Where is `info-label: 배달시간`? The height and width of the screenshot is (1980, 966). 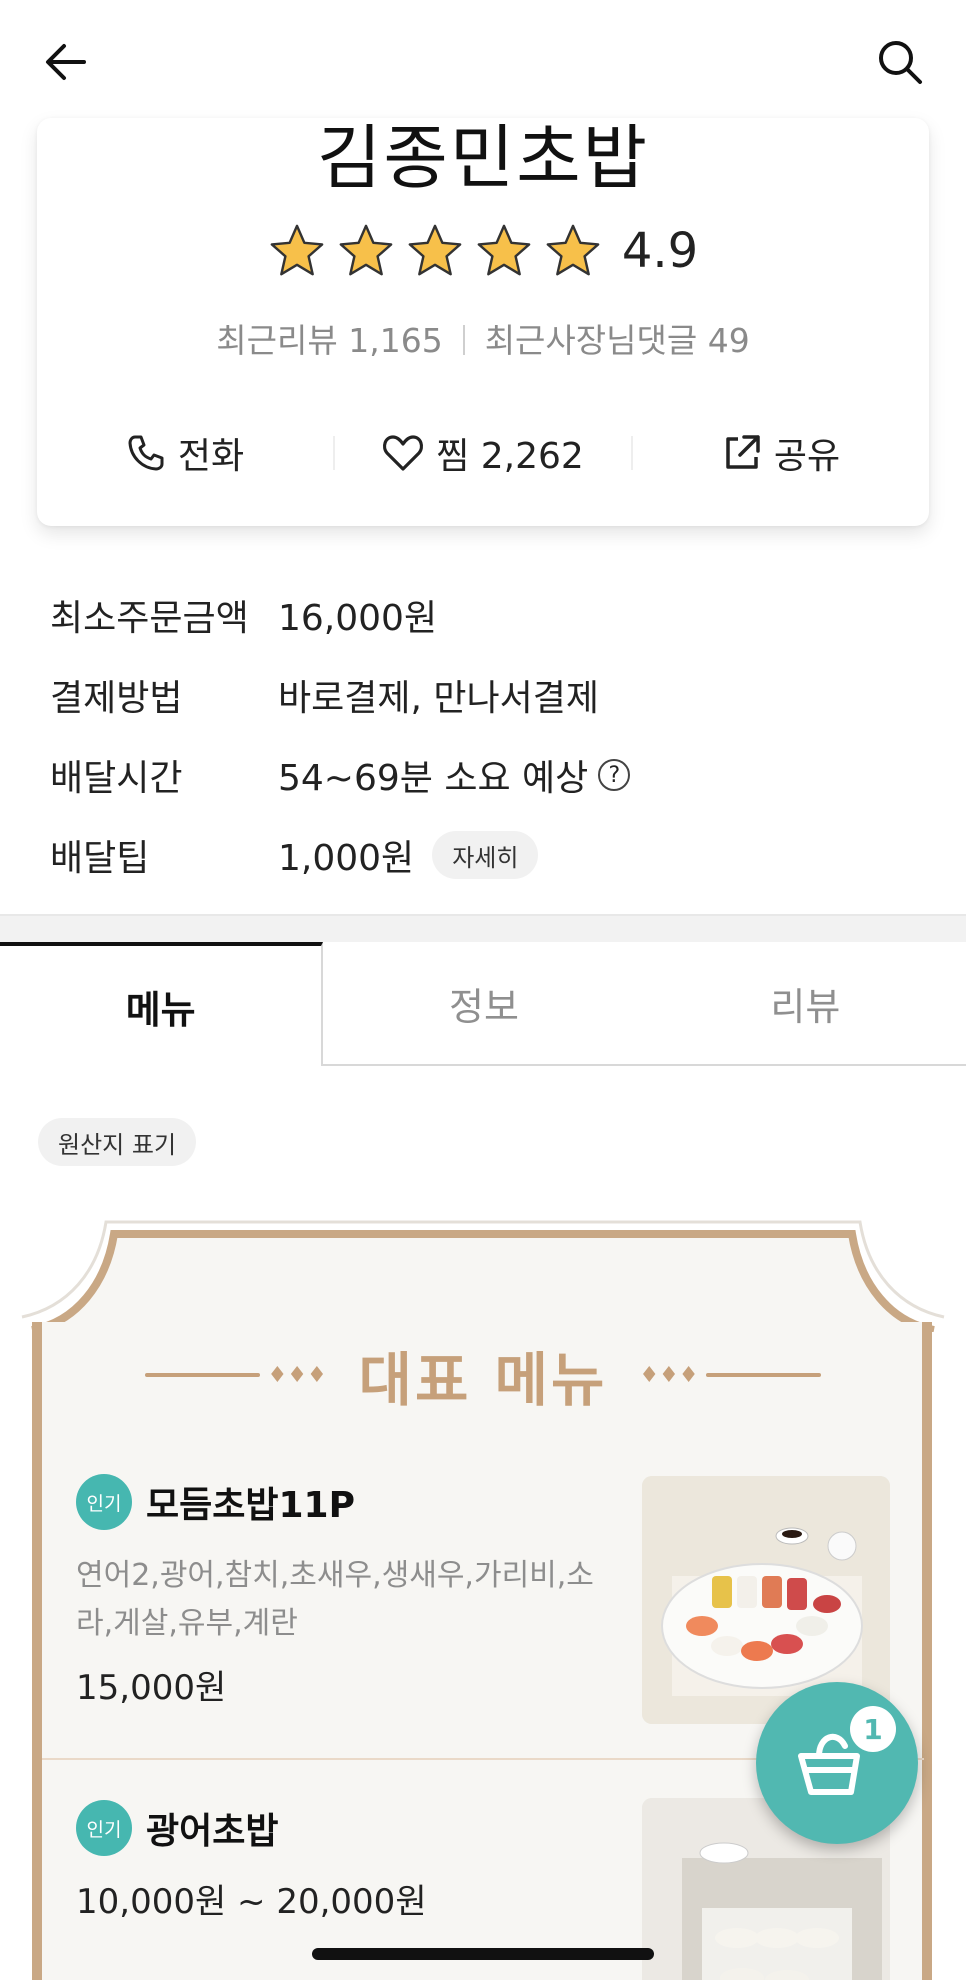 info-label: 배달시간 is located at coordinates (116, 778).